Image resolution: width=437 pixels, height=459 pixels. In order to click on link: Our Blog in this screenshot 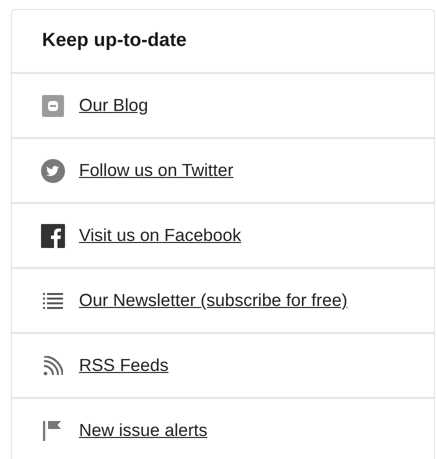, I will do `click(113, 105)`.